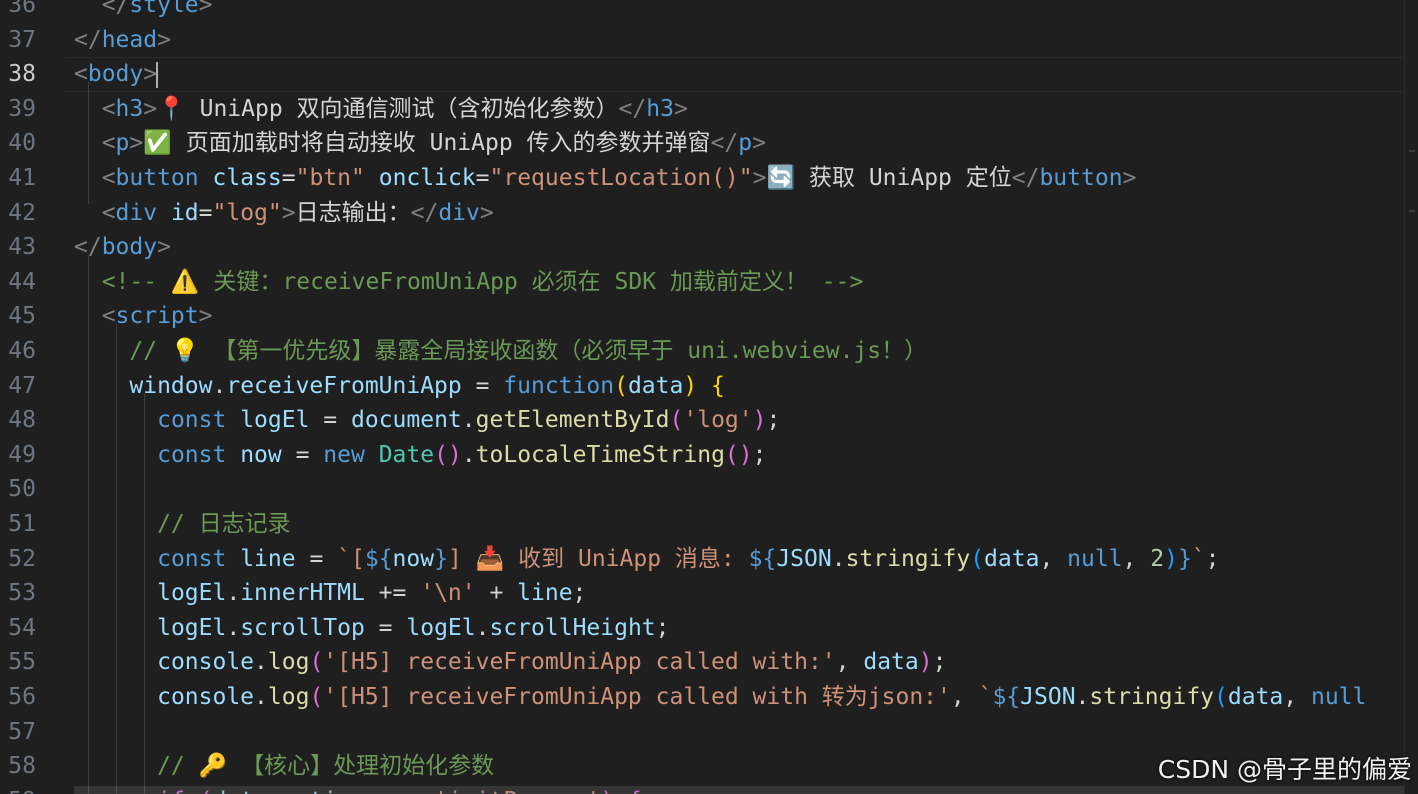  I want to click on line-number: 38, so click(22, 74).